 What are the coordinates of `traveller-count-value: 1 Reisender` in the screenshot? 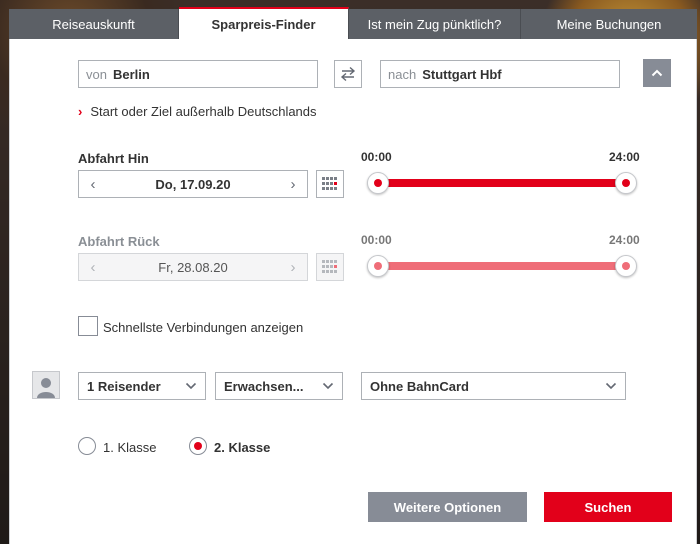 It's located at (124, 386).